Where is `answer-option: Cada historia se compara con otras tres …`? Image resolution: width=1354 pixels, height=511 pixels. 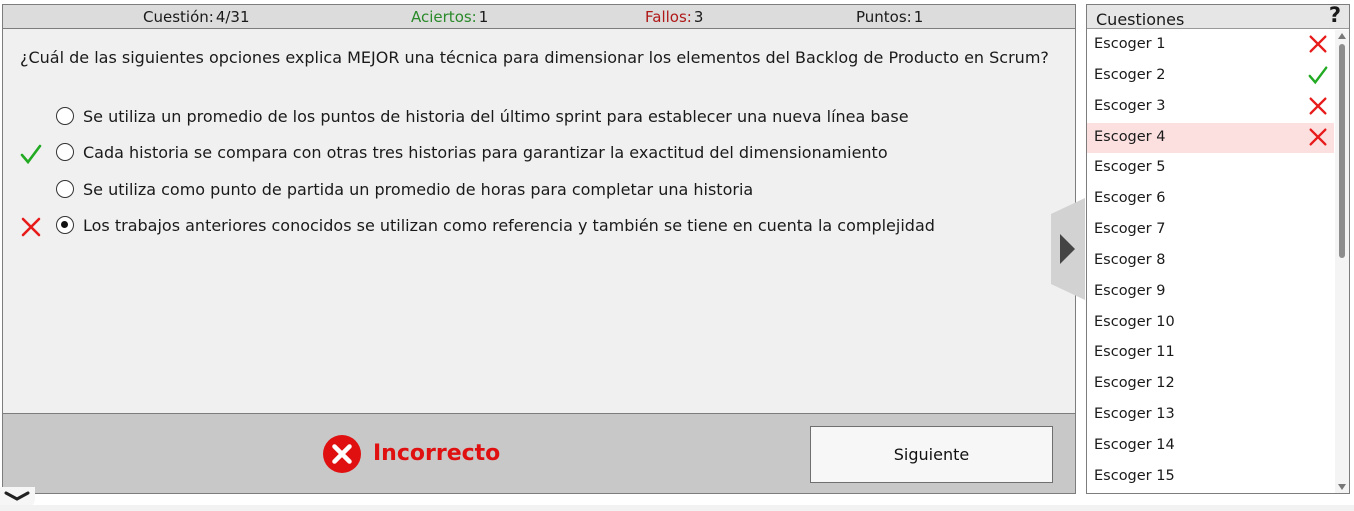 answer-option: Cada historia se compara con otras tres … is located at coordinates (533, 153).